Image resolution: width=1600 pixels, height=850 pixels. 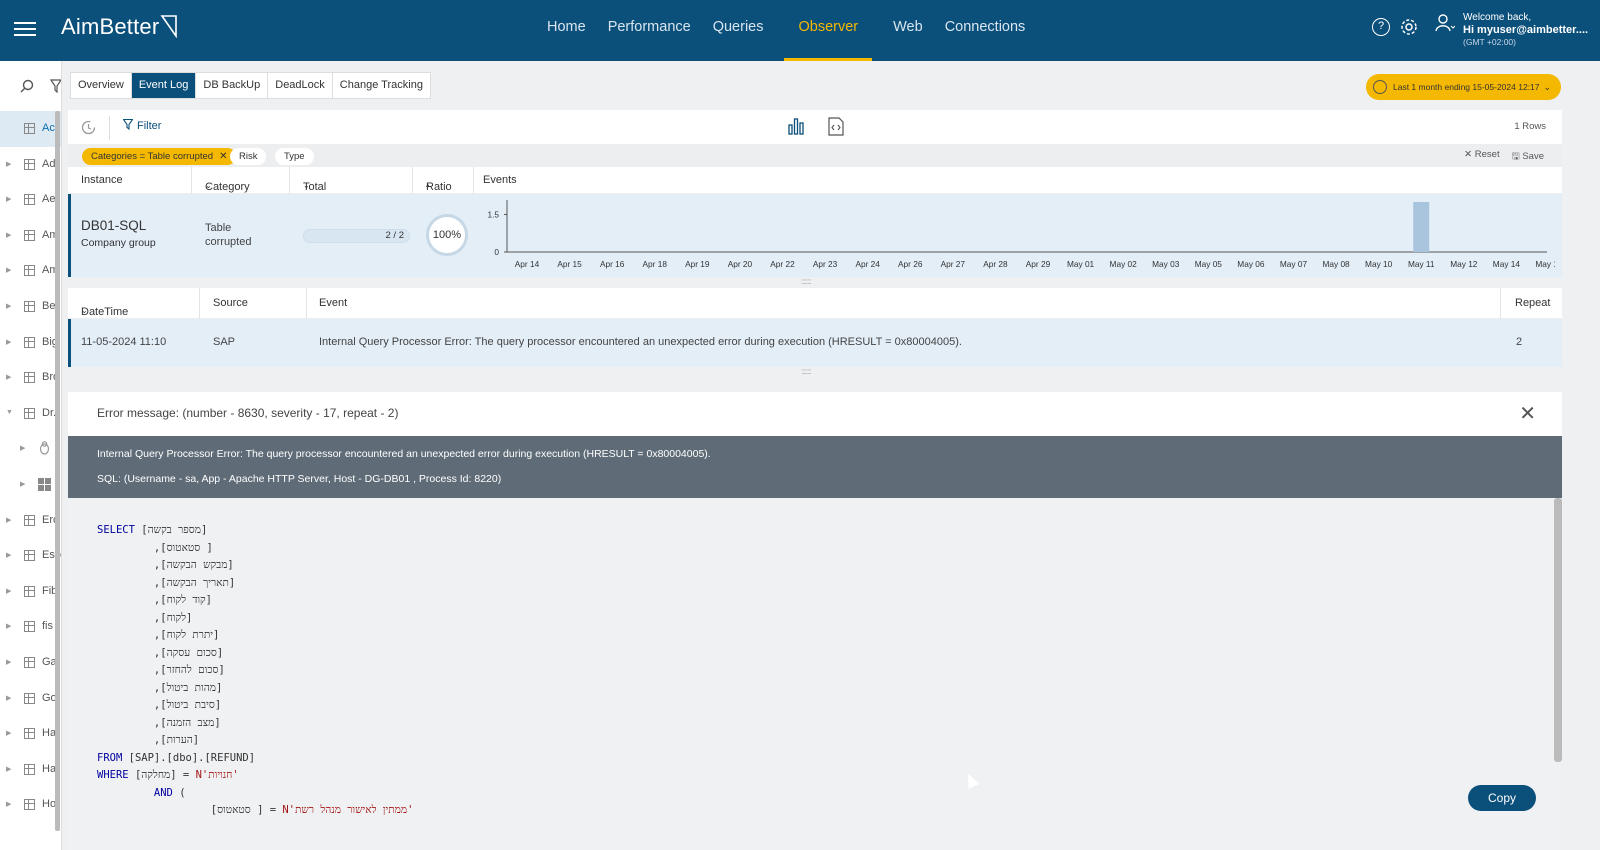 I want to click on x-tick-label: Apr 26, so click(x=910, y=264).